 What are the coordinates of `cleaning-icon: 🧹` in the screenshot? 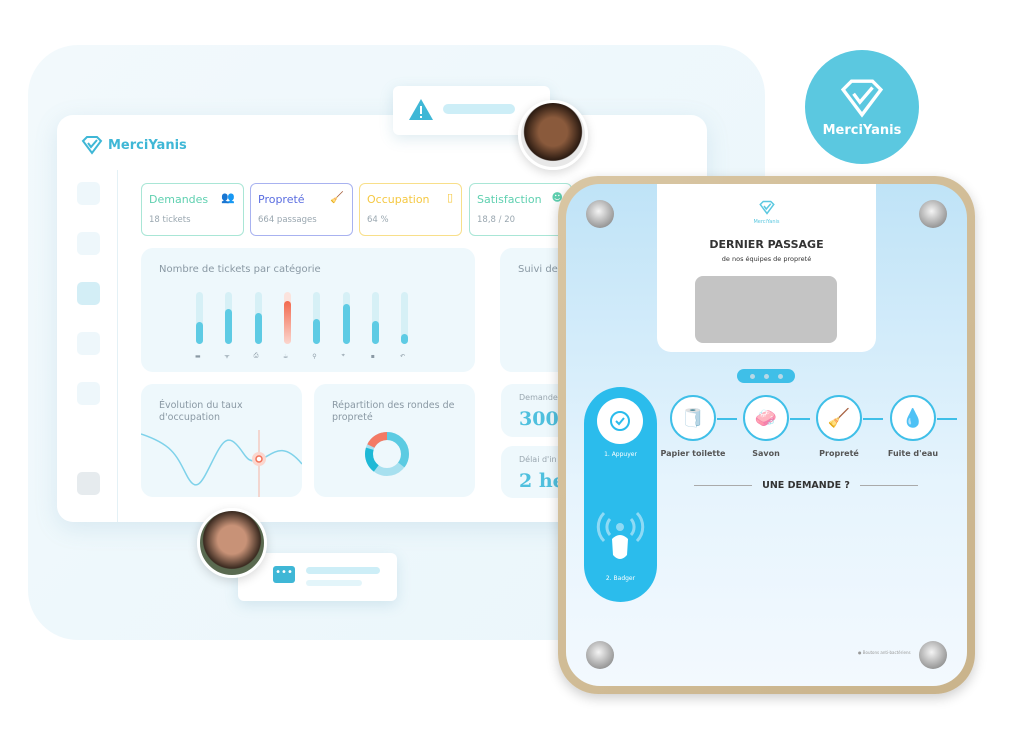 It's located at (337, 197).